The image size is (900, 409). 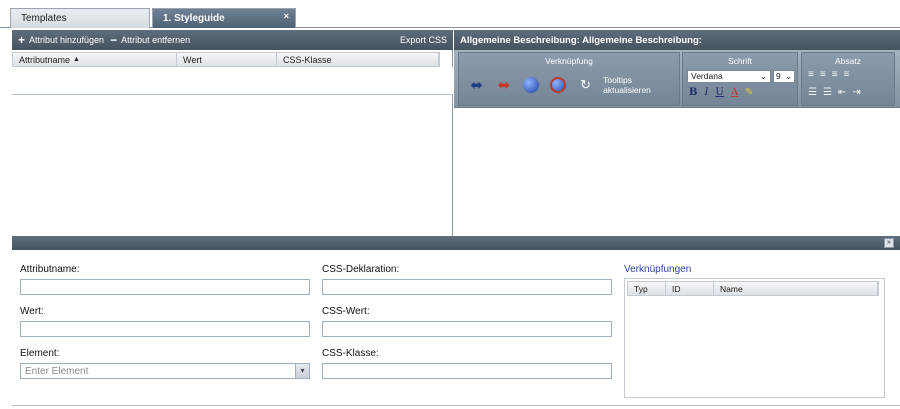 What do you see at coordinates (835, 74) in the screenshot?
I see `align-right-icon: ≡` at bounding box center [835, 74].